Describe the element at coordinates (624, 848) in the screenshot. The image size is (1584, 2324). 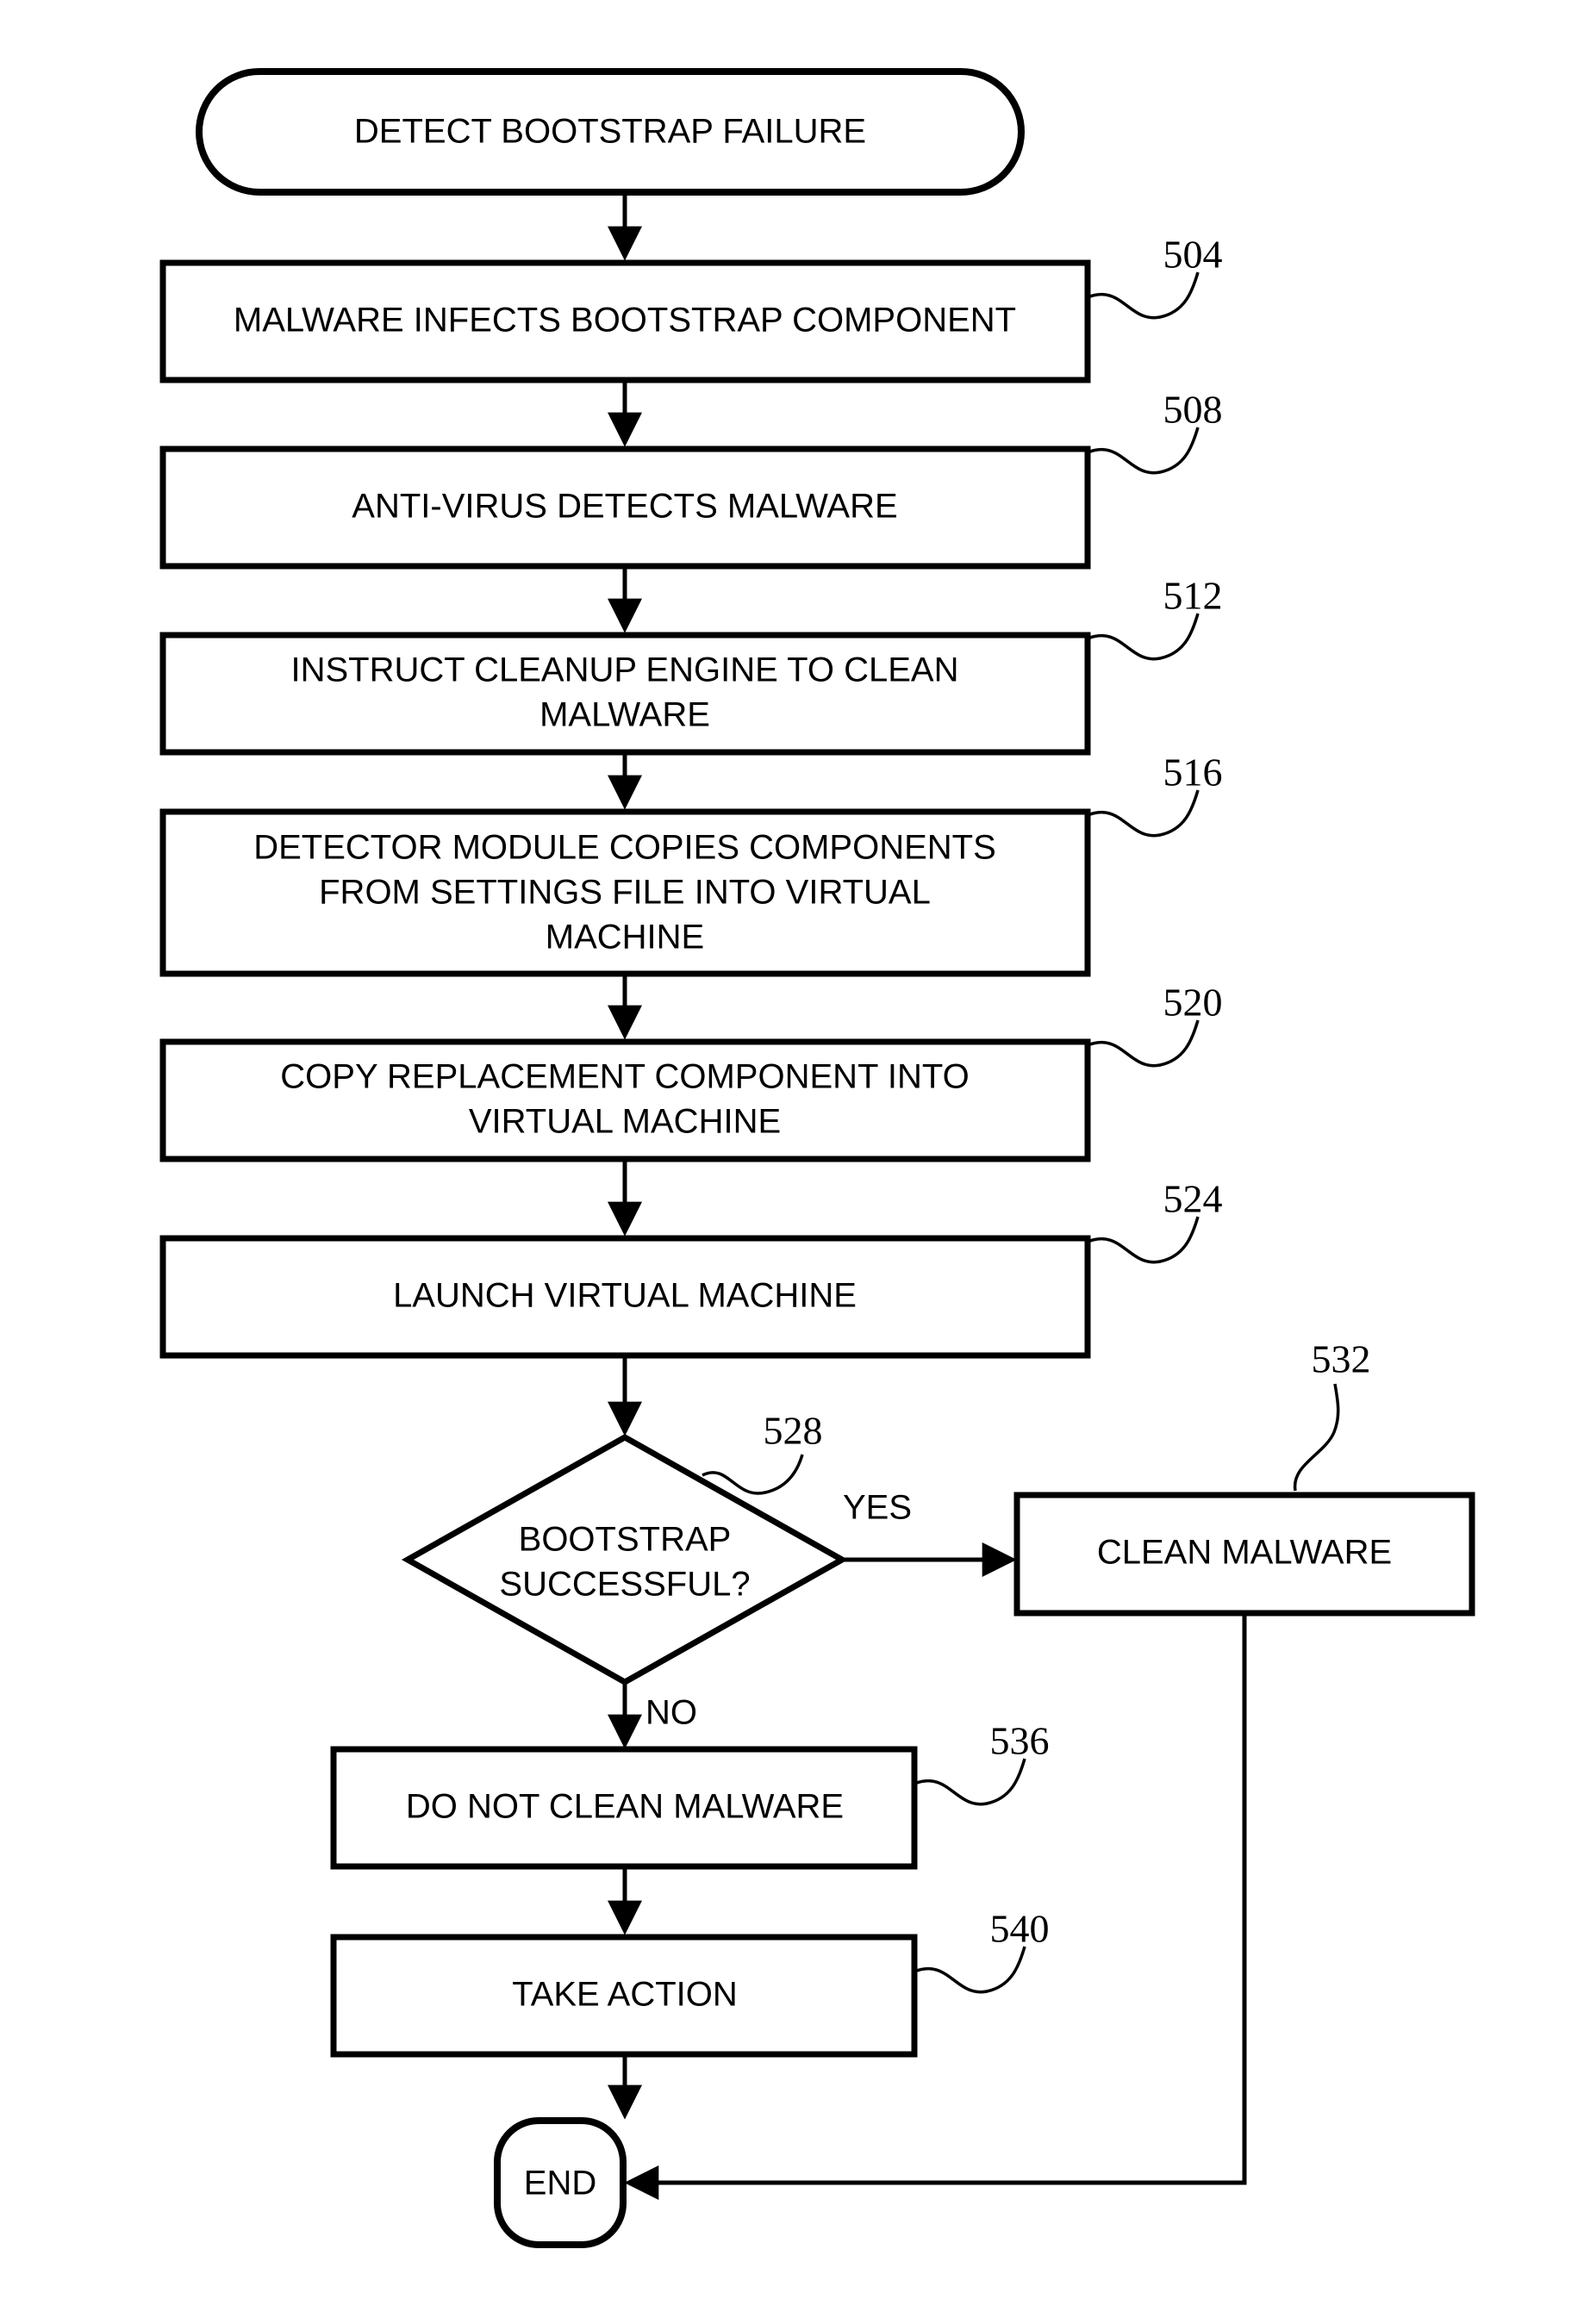
I see `node-516-label-line1: DETECTOR MODULE COPIES COMPONENTS` at that location.